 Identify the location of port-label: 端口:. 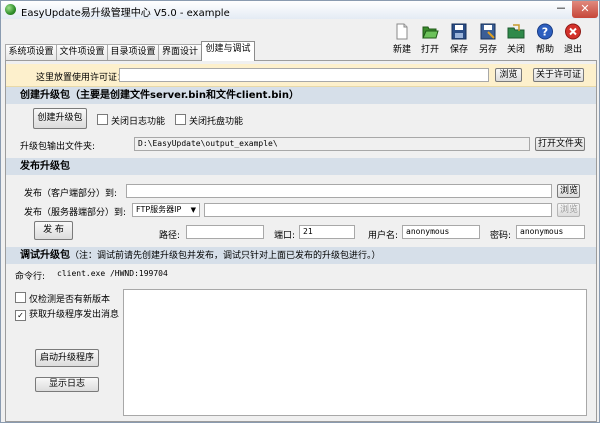
(285, 236).